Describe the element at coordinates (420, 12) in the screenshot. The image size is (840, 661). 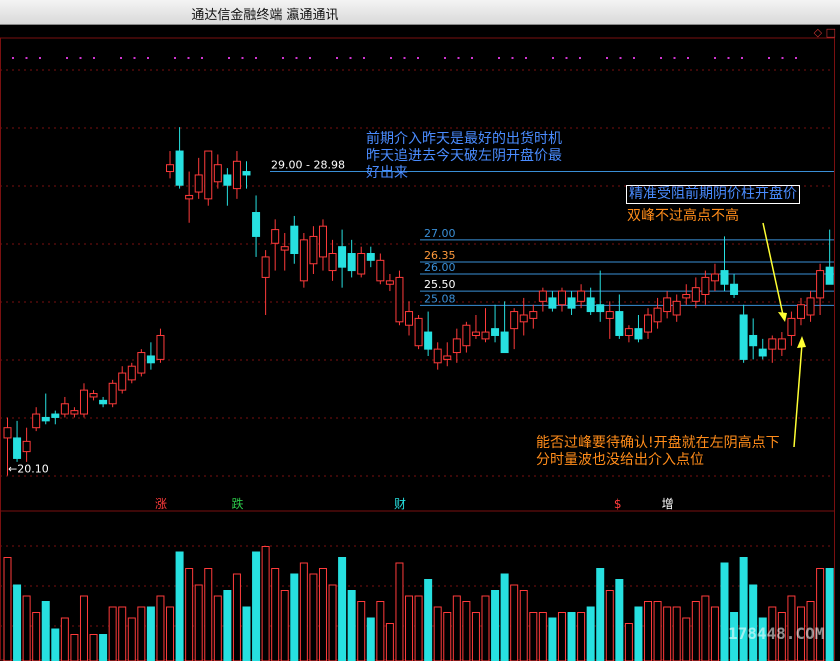
I see `title-bar: 通达信金融终端 瀛通通讯` at that location.